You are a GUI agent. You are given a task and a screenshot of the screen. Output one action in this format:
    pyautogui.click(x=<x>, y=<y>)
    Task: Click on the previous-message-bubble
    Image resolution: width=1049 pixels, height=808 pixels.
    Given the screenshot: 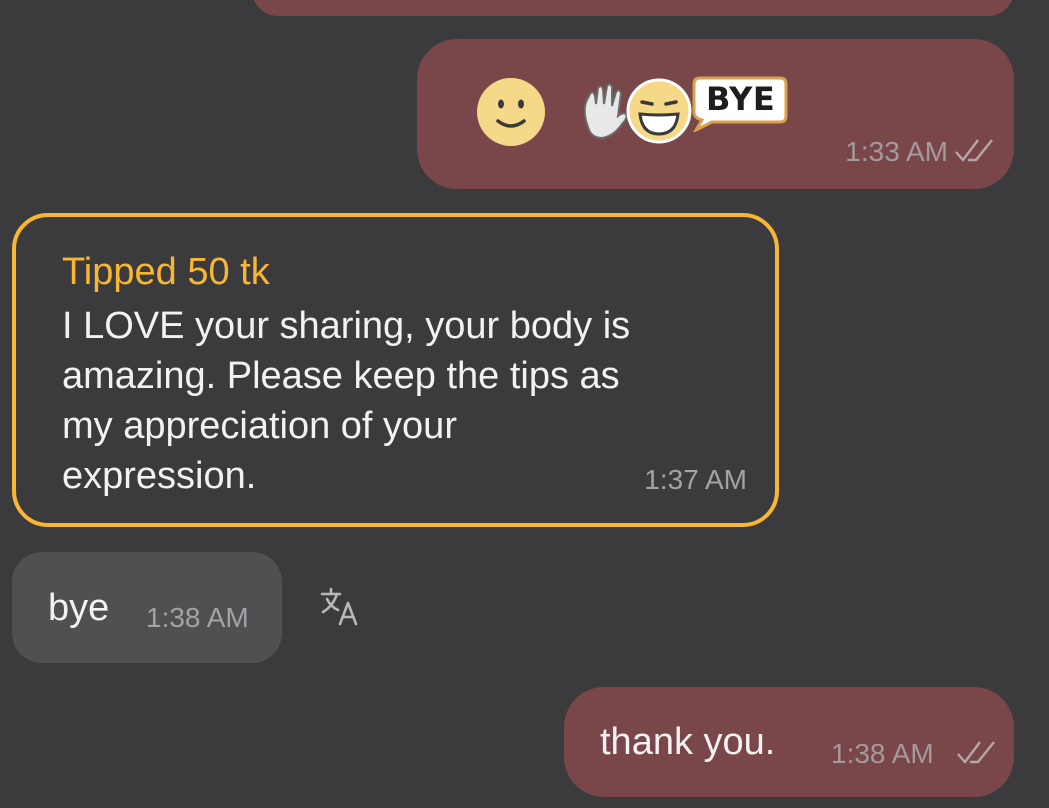 What is the action you would take?
    pyautogui.click(x=633, y=8)
    